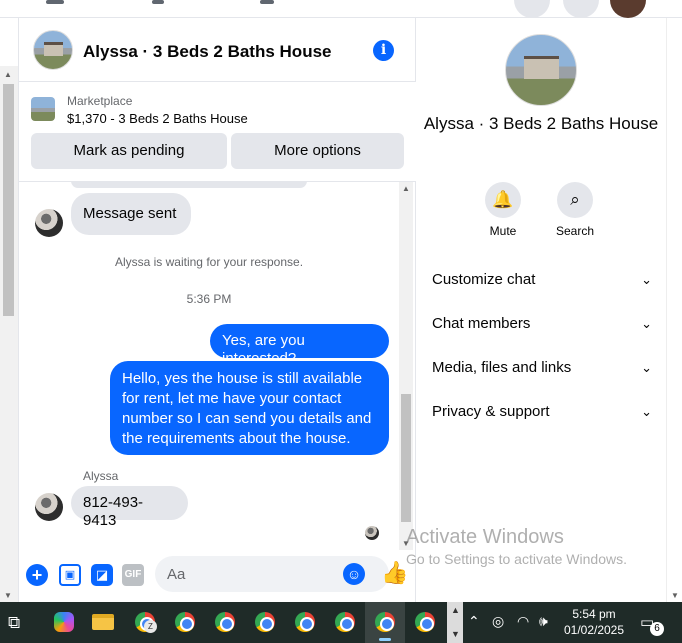  I want to click on section-label: Media, files and links, so click(502, 367).